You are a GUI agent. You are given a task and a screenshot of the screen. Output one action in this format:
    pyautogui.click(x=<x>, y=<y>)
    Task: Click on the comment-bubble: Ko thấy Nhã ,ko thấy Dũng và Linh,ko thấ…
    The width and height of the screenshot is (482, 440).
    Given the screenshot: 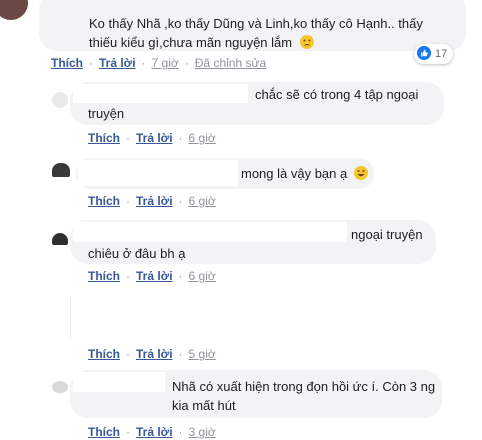 What is the action you would take?
    pyautogui.click(x=252, y=25)
    